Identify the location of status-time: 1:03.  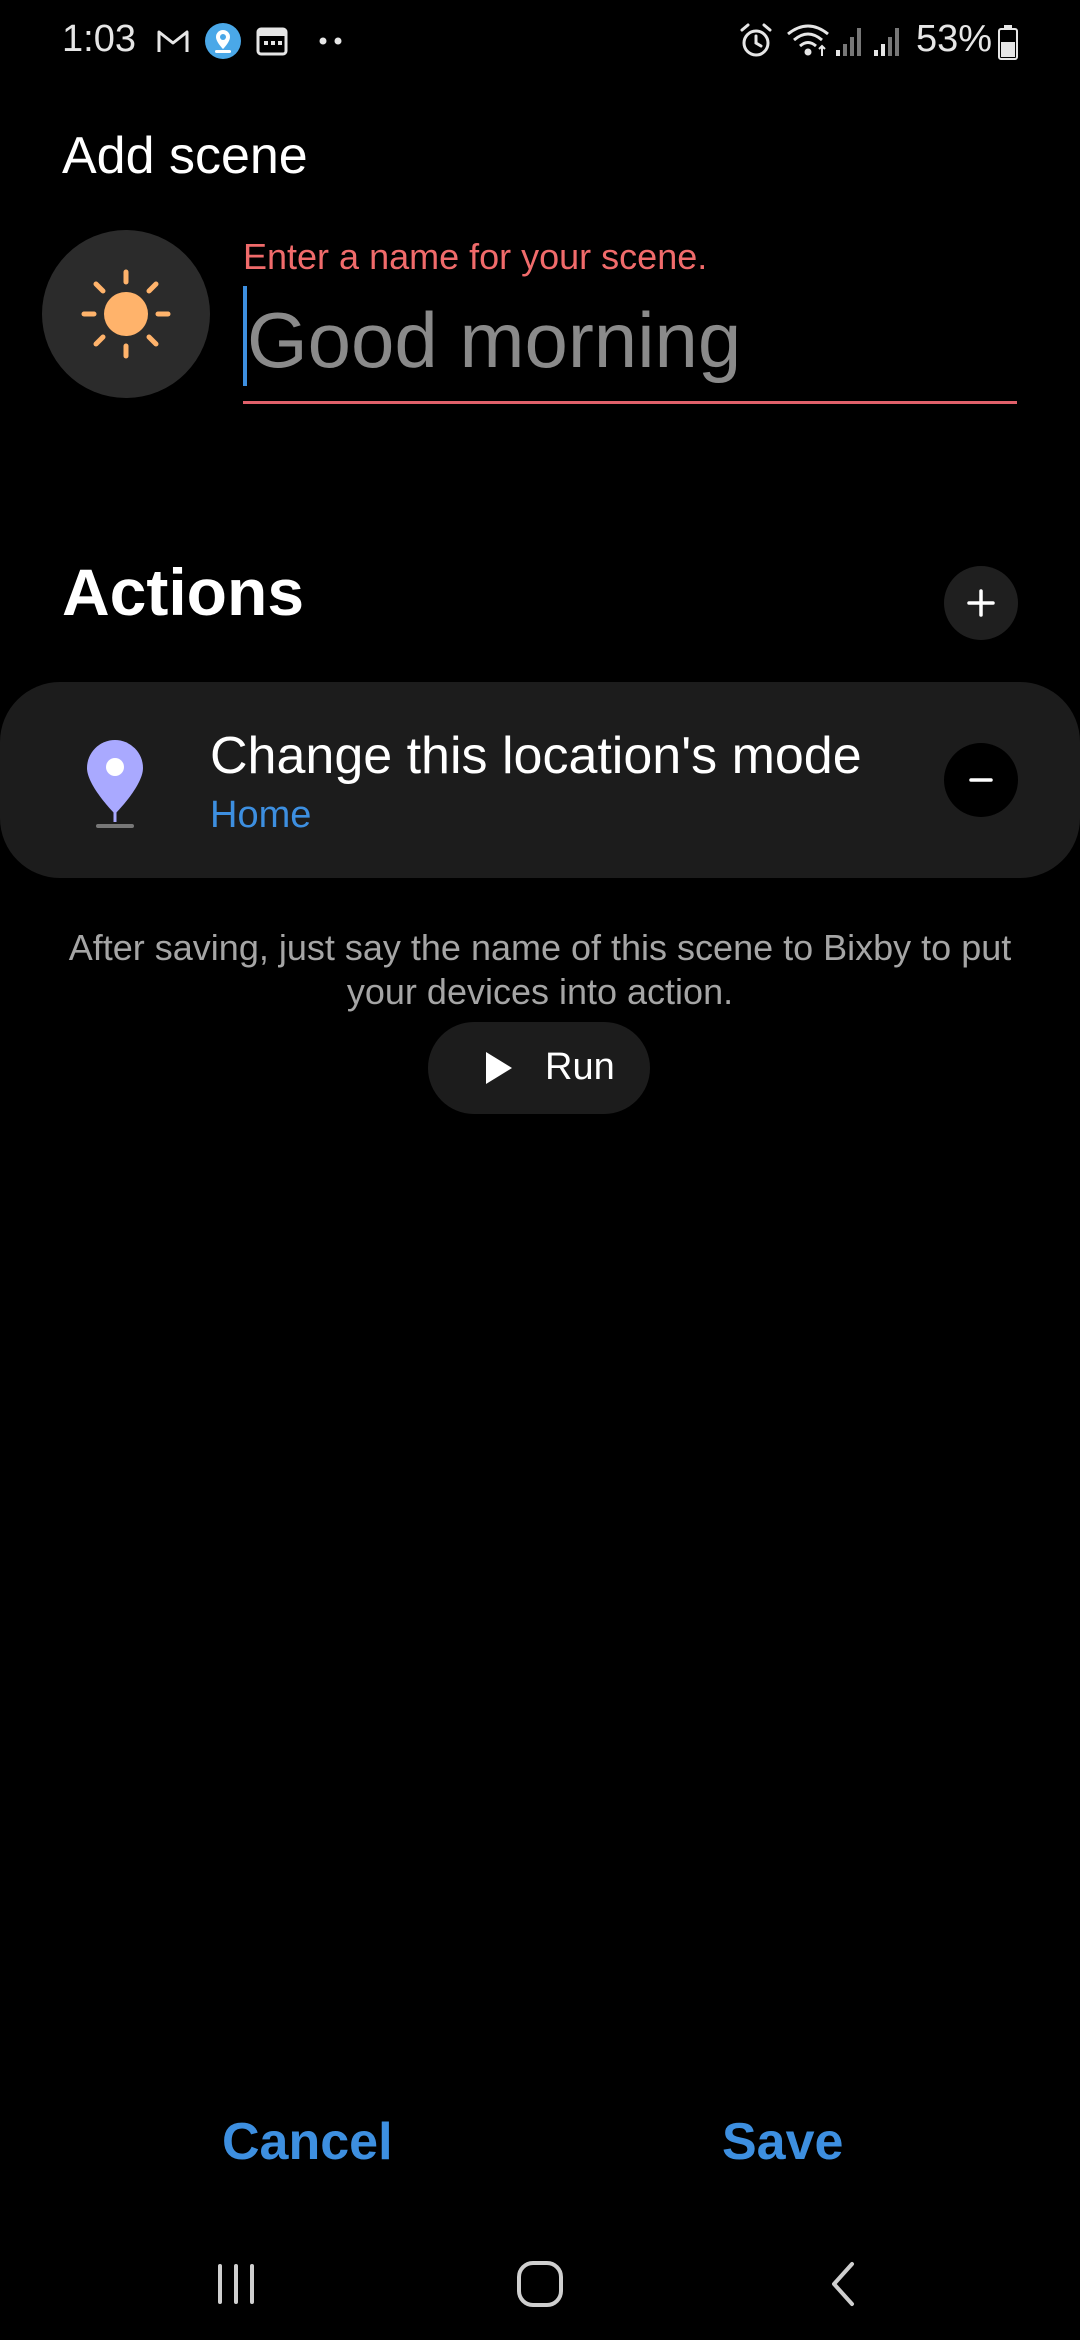
(99, 39).